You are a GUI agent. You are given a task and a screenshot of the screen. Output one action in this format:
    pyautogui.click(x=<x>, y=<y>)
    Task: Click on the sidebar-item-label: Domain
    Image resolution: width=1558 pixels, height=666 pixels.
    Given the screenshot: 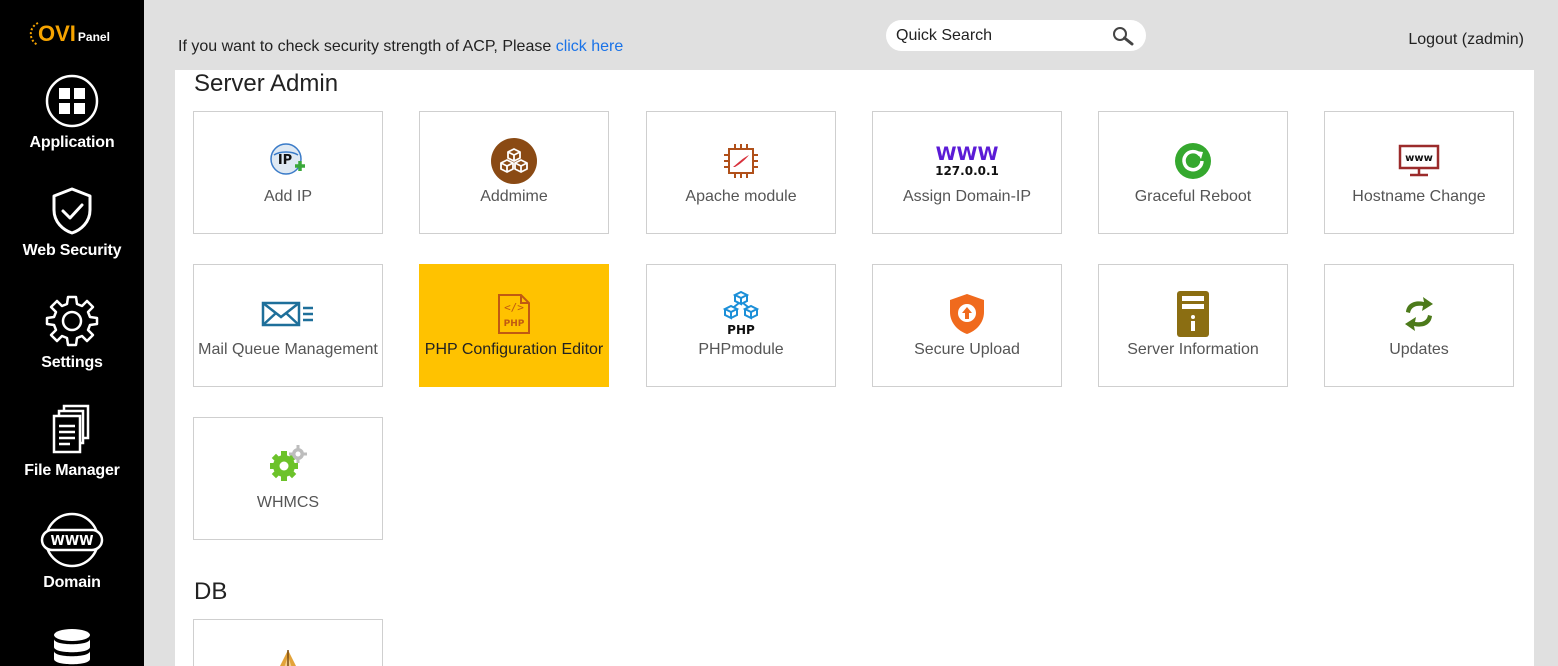 What is the action you would take?
    pyautogui.click(x=72, y=582)
    